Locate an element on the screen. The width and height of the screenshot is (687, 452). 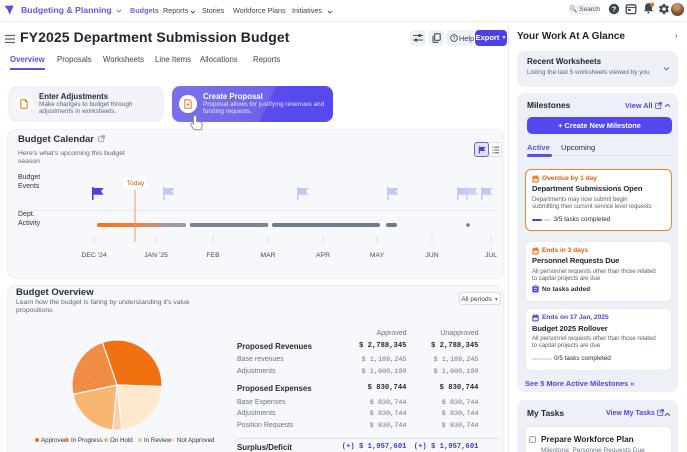
svg-text: APR is located at coordinates (323, 255).